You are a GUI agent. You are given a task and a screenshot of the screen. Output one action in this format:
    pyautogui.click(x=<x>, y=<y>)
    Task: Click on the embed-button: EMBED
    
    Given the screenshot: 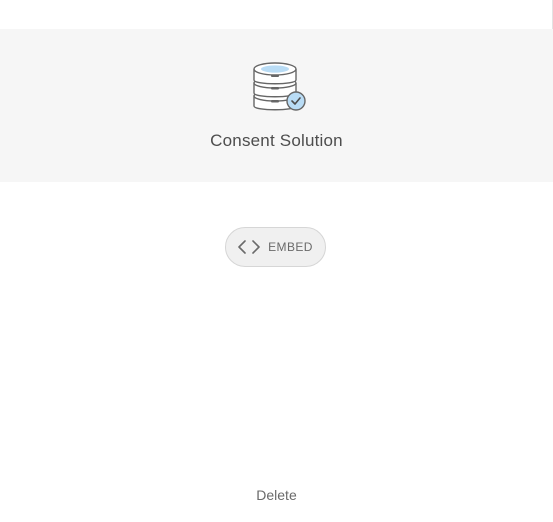 What is the action you would take?
    pyautogui.click(x=275, y=247)
    